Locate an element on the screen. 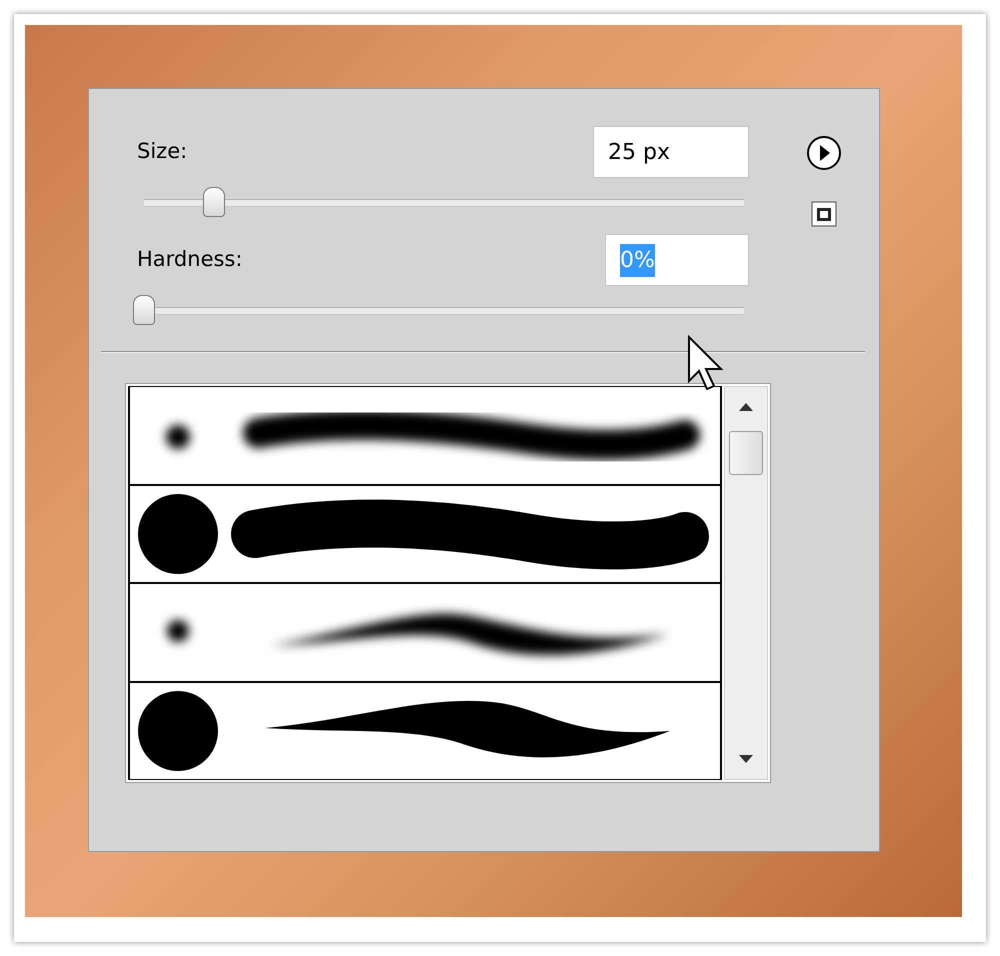 This screenshot has height=956, width=1000. hardness-label: Hardness: is located at coordinates (189, 260).